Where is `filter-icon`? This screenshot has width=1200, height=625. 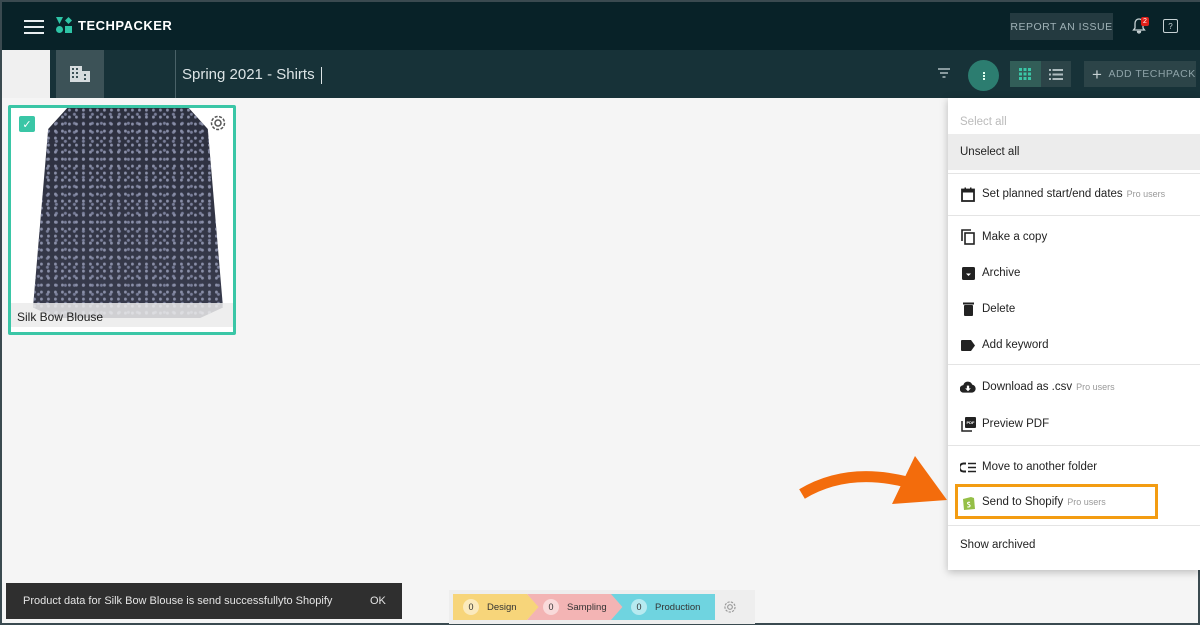
filter-icon is located at coordinates (944, 73).